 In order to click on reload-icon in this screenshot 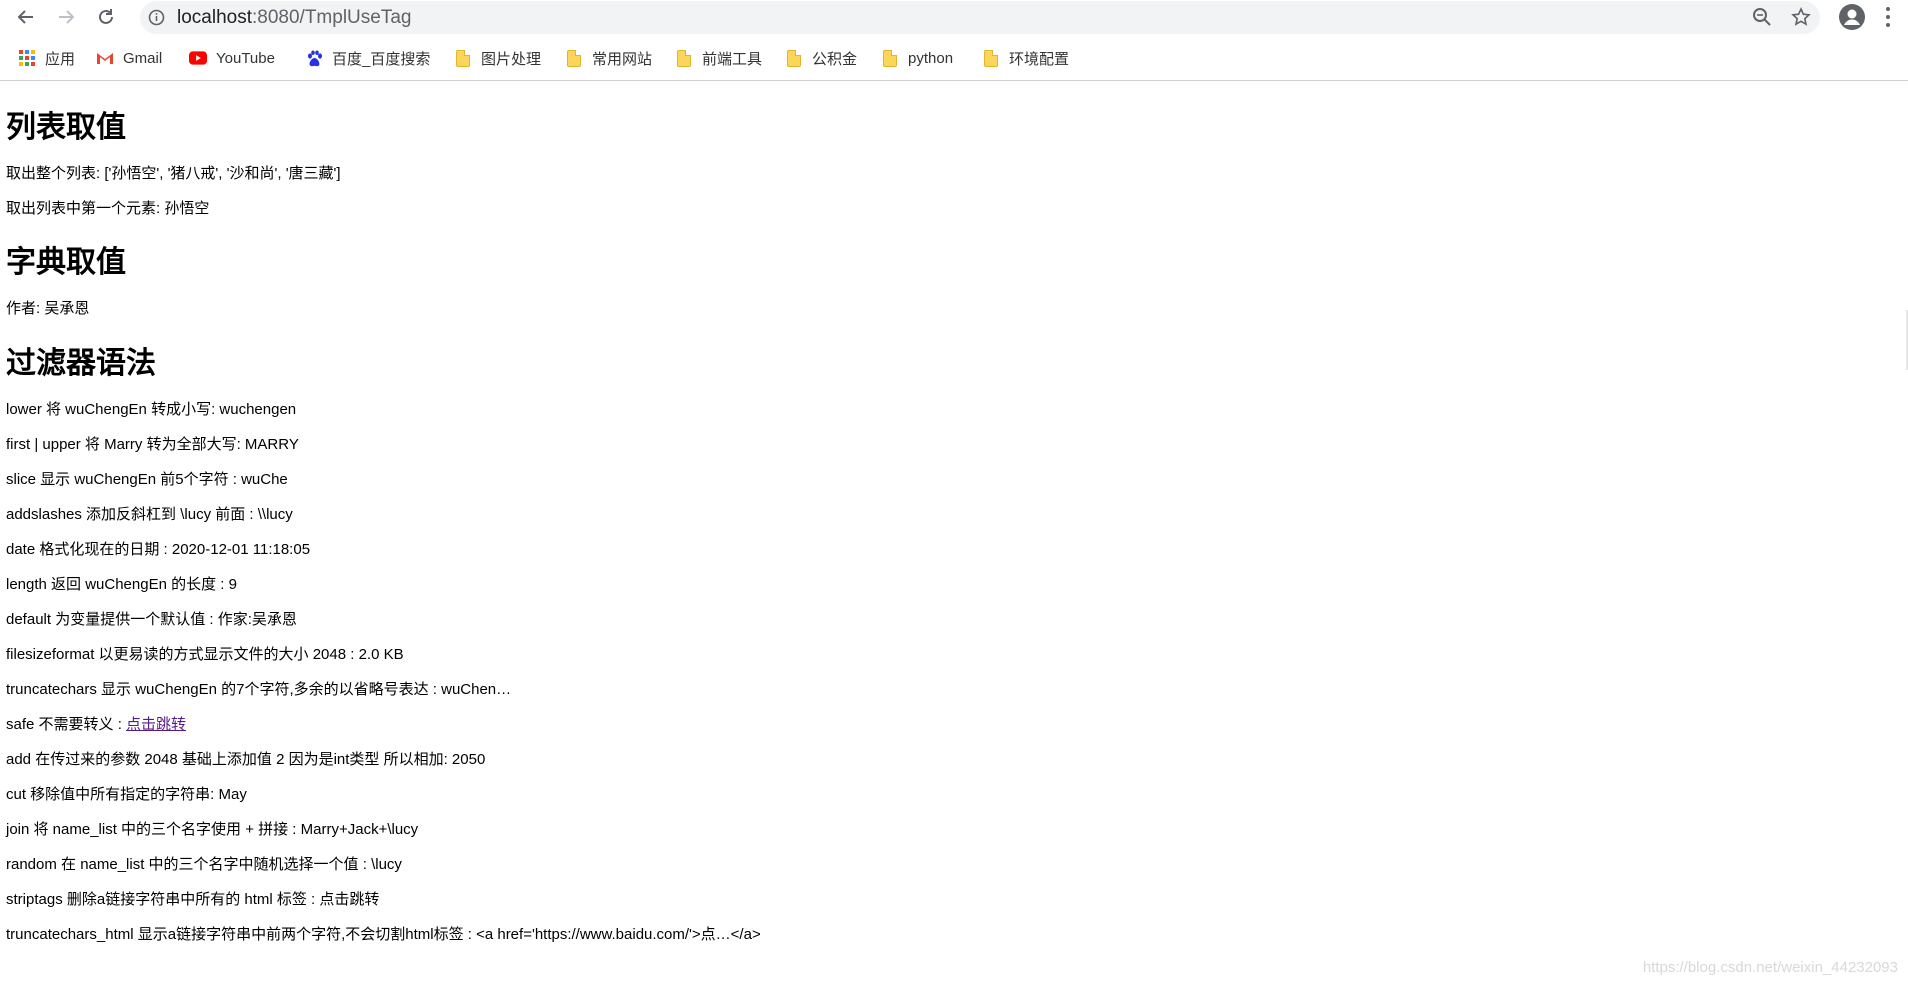, I will do `click(106, 16)`.